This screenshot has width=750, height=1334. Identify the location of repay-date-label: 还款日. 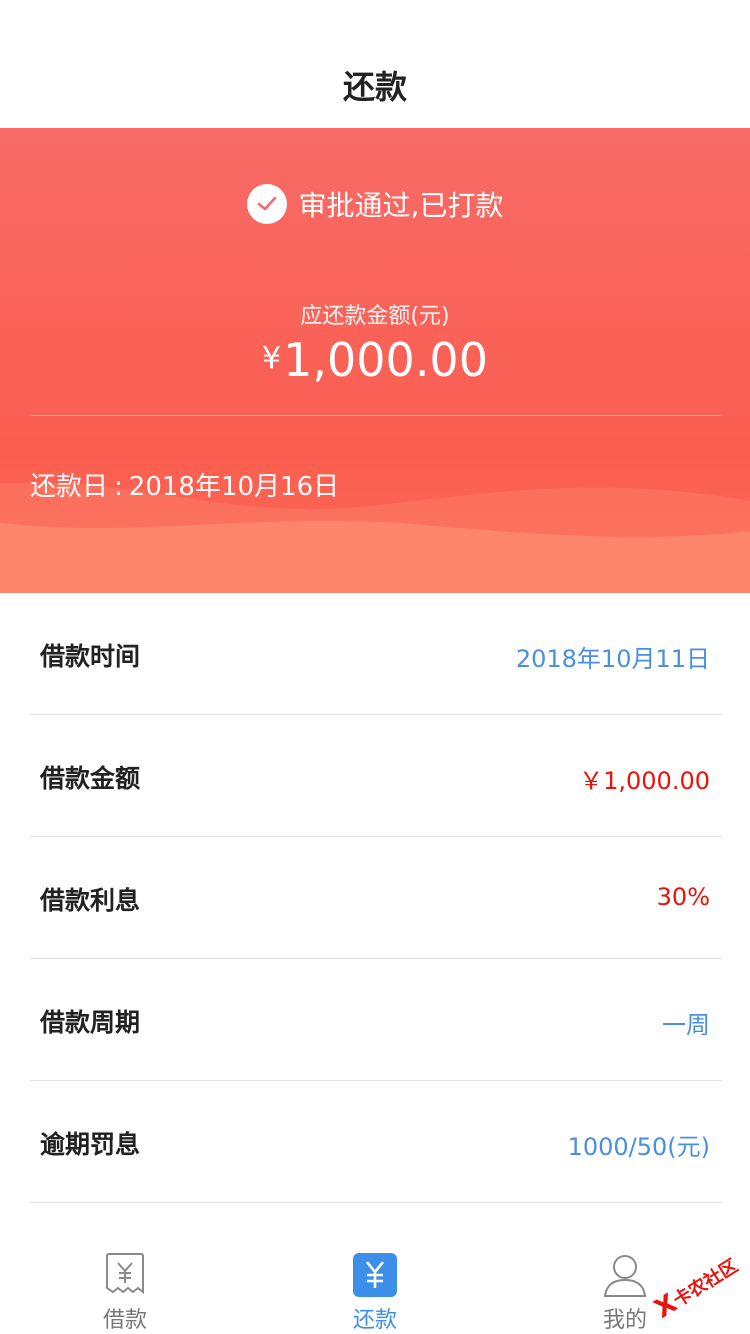
(69, 487).